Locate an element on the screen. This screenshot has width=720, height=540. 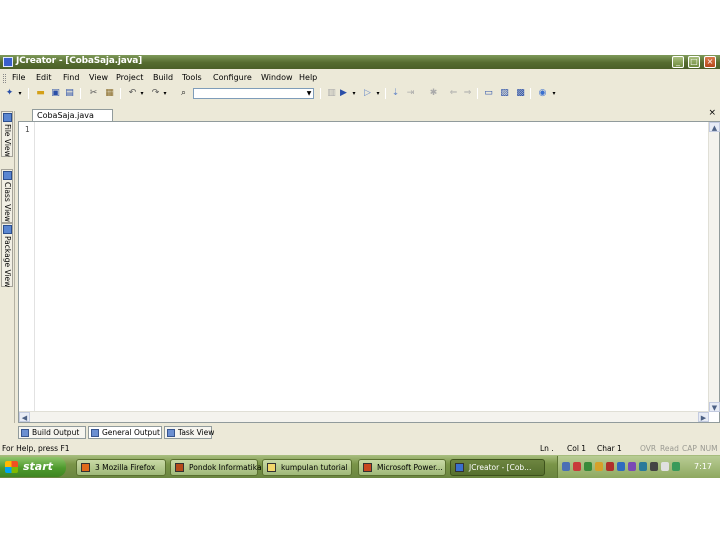
menu-file: File is located at coordinates (18, 77).